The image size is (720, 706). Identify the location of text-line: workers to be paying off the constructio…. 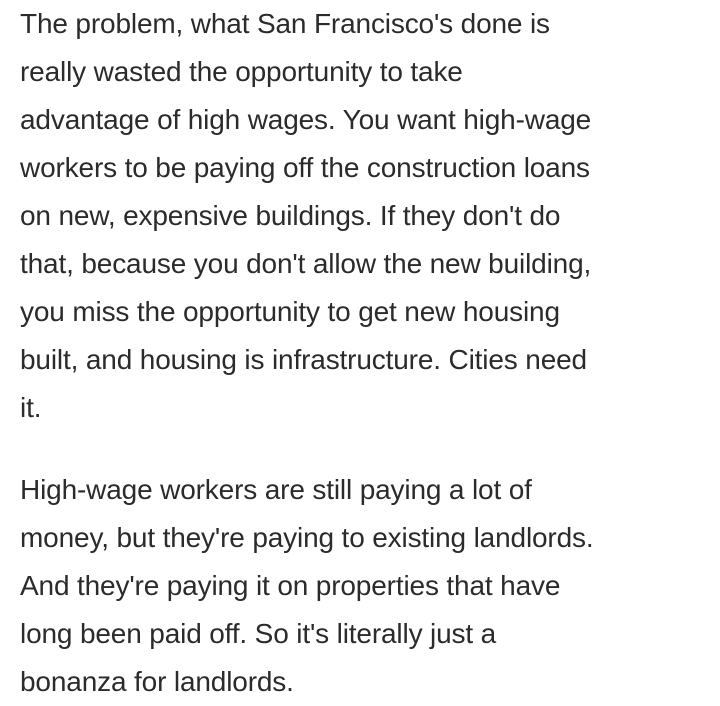
(305, 167).